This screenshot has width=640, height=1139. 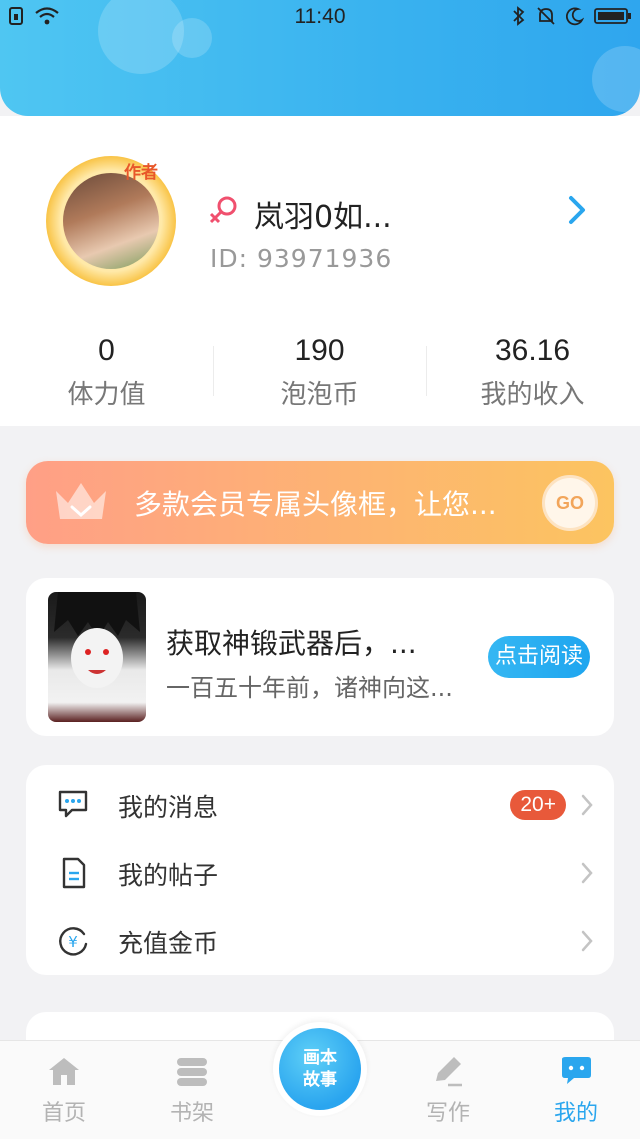 What do you see at coordinates (106, 350) in the screenshot?
I see `stat-value: 0` at bounding box center [106, 350].